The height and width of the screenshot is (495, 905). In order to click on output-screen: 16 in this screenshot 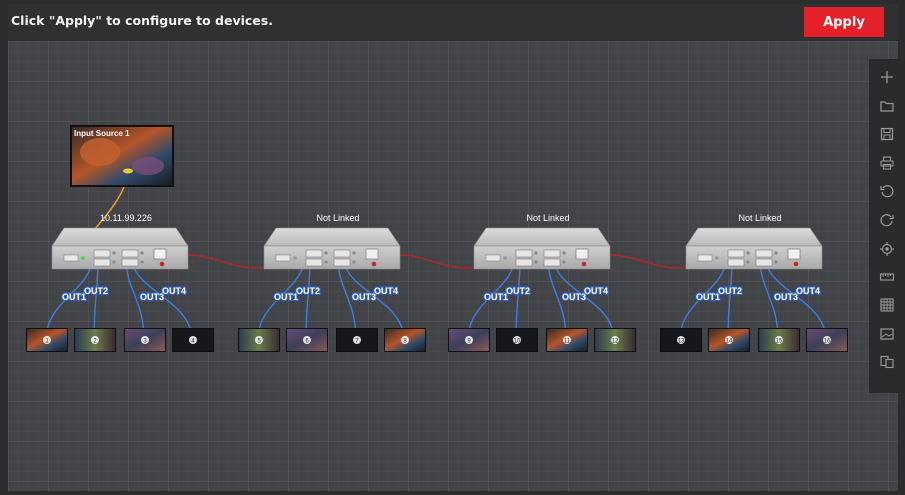, I will do `click(827, 340)`.